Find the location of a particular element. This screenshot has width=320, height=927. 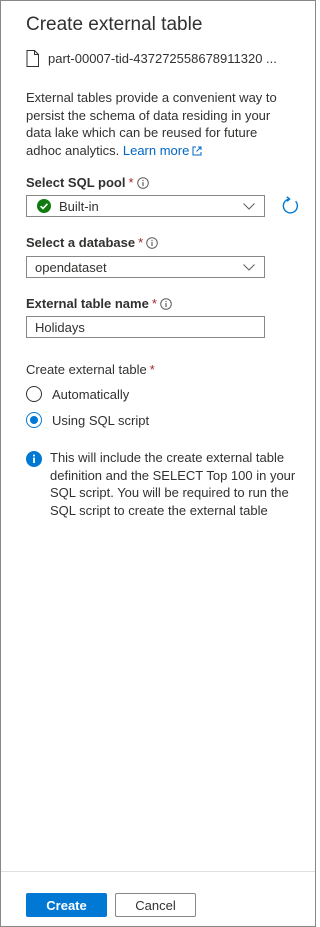

learn-more-label: Learn more is located at coordinates (156, 150).